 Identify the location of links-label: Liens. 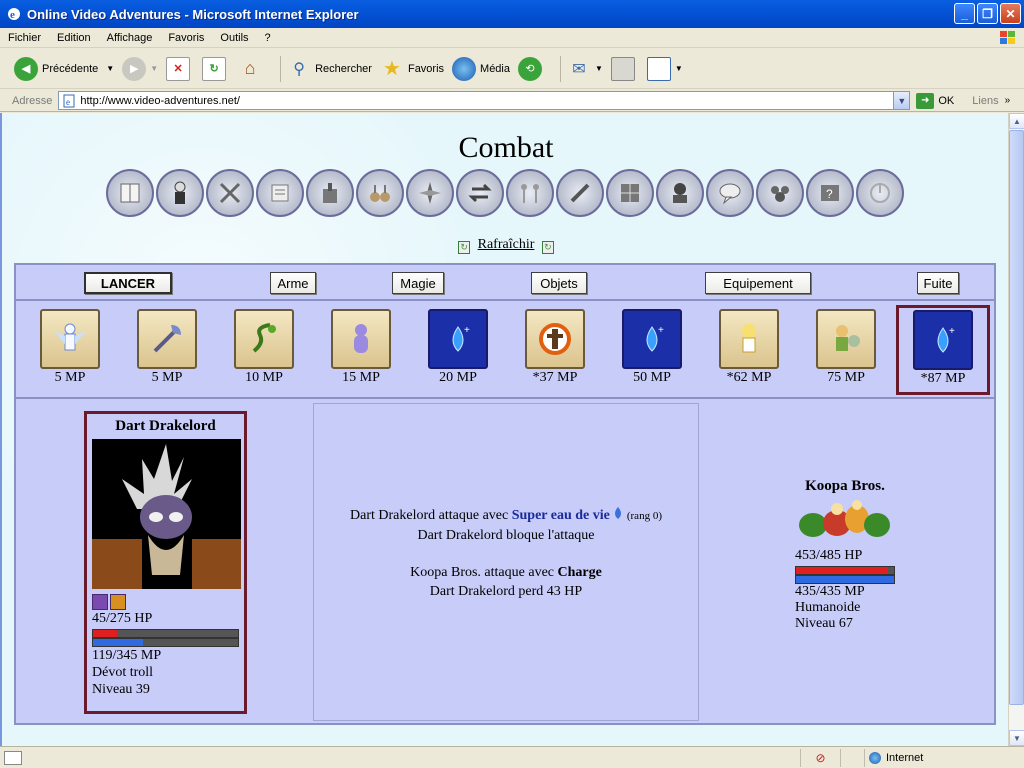
(985, 101).